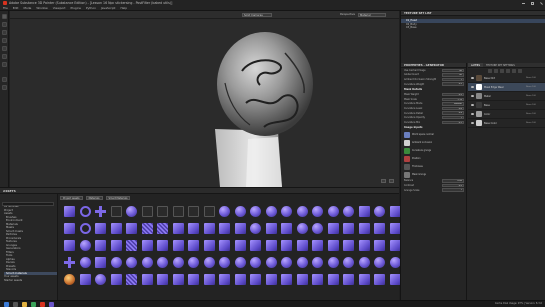 The height and width of the screenshot is (307, 545). Describe the element at coordinates (506, 105) in the screenshot. I see `layer-row: Base Norm 100` at that location.